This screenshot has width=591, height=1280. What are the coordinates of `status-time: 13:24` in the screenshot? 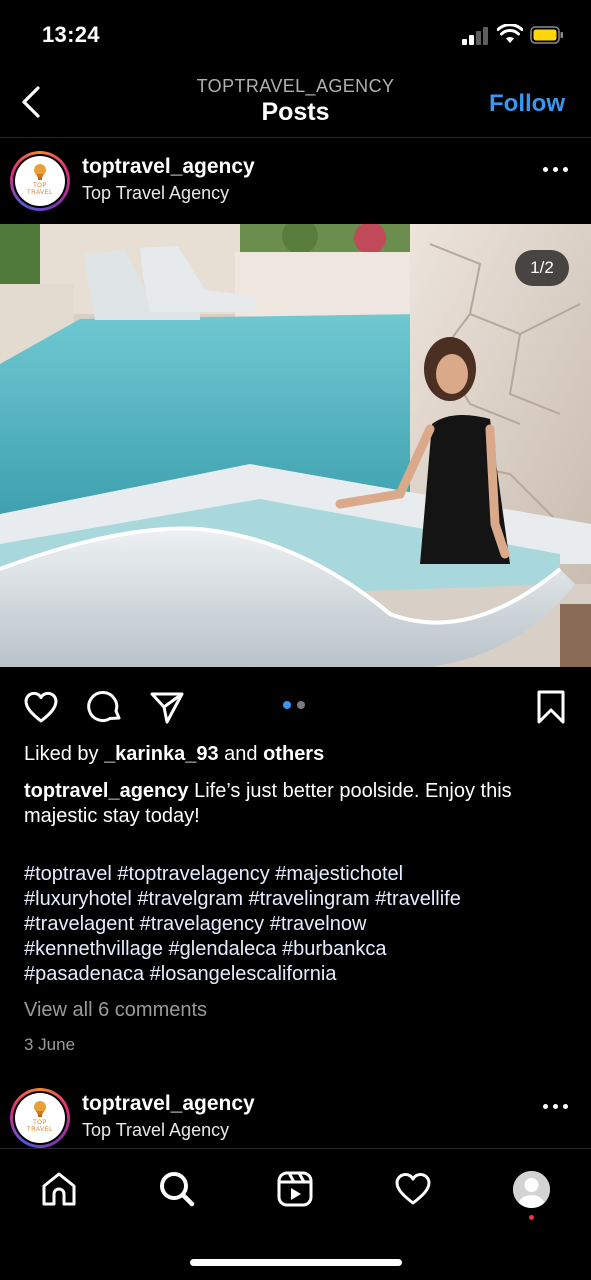 It's located at (71, 34).